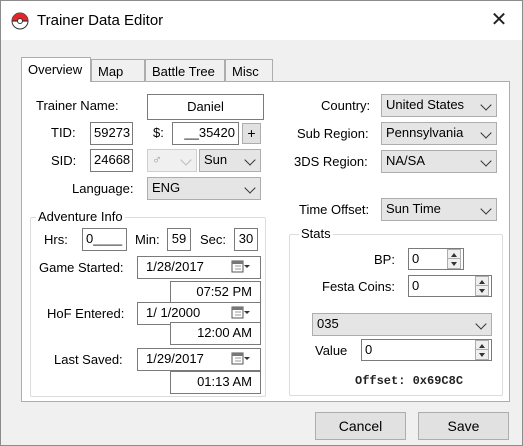 The width and height of the screenshot is (523, 446). What do you see at coordinates (172, 160) in the screenshot?
I see `gender-dropdown: ♂` at bounding box center [172, 160].